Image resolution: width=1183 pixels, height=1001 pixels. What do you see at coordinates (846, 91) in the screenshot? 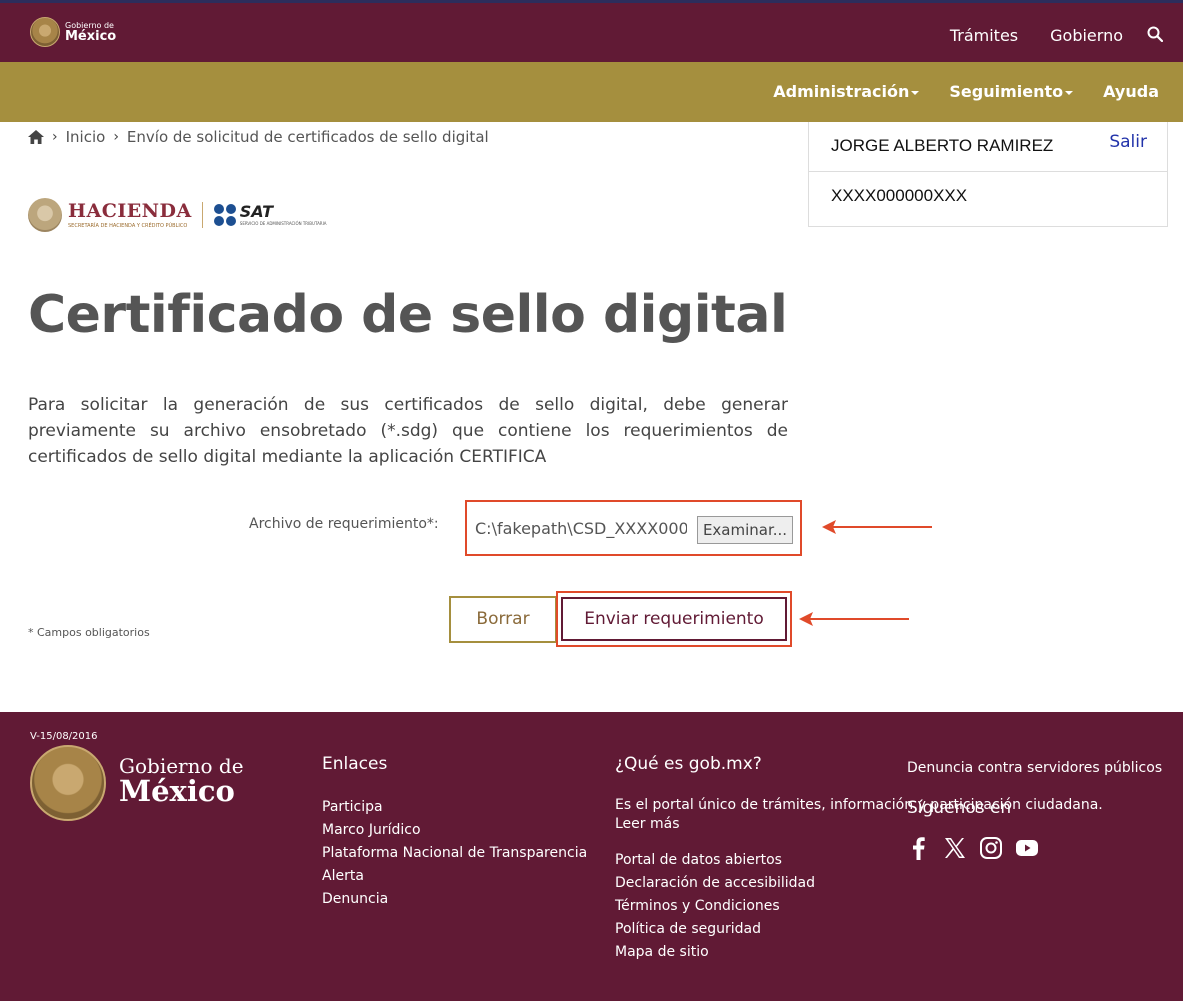
I see `menu-administracion: Administración` at bounding box center [846, 91].